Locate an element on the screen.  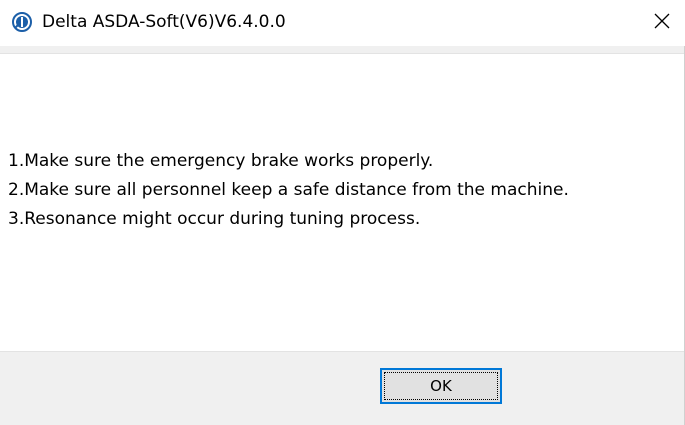
window-title: Delta ASDA-Soft(V6)V6.4.0.0 is located at coordinates (164, 22).